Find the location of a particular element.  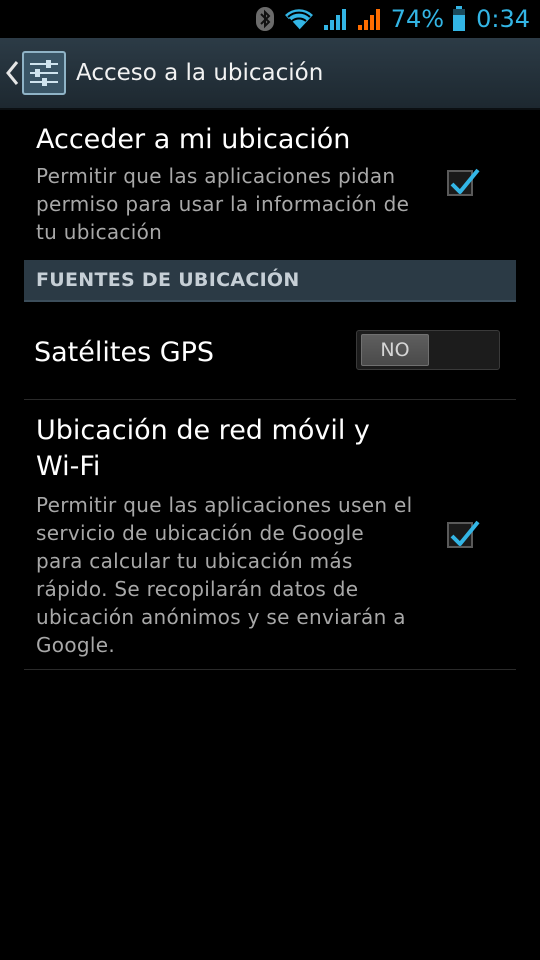

gps-switch-thumb: NO is located at coordinates (395, 350).